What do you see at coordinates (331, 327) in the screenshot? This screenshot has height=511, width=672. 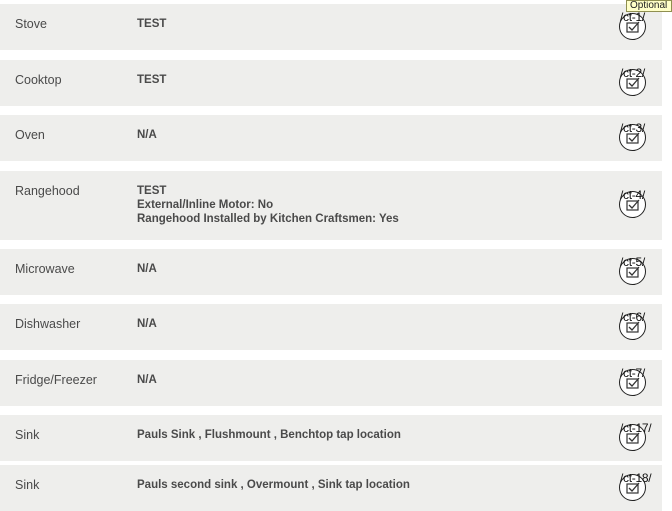 I see `list-item-dishwasher: Dishwasher N/A /ct-6/` at bounding box center [331, 327].